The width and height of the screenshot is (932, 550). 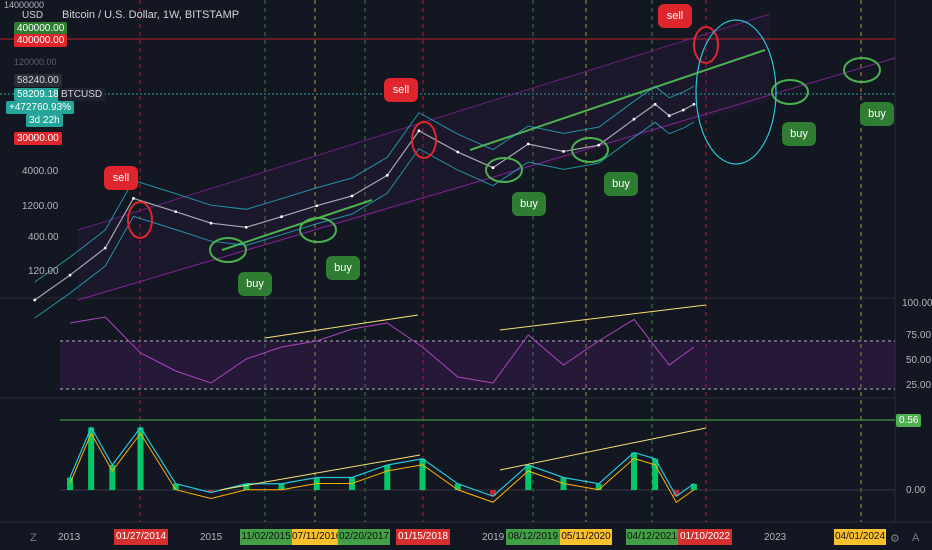 I want to click on price-label-top: 14000000, so click(x=24, y=5).